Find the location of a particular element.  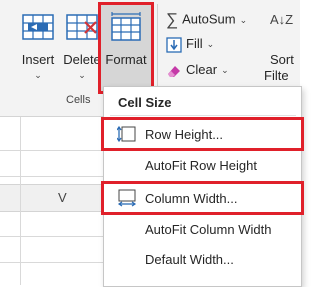

filter-label: Filte is located at coordinates (276, 75).